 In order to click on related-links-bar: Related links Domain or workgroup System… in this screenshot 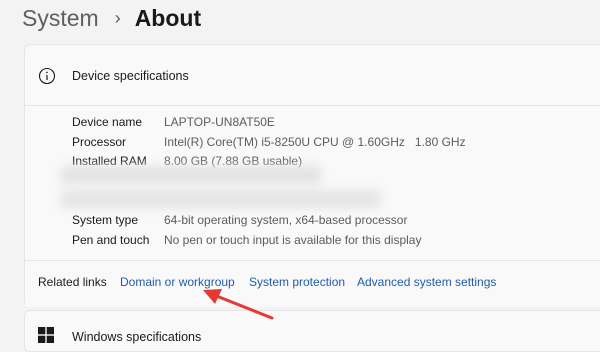, I will do `click(312, 283)`.